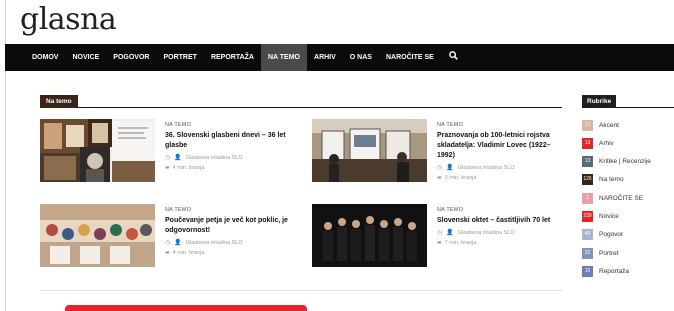 The height and width of the screenshot is (311, 674). Describe the element at coordinates (186, 308) in the screenshot. I see `red-banner` at that location.